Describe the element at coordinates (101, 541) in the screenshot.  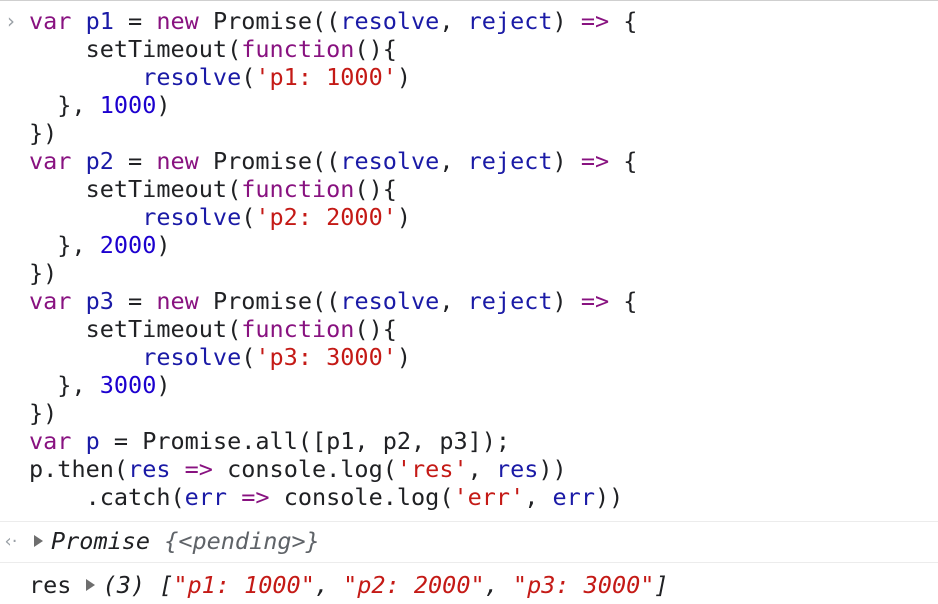
I see `promise-object-name: Promise` at that location.